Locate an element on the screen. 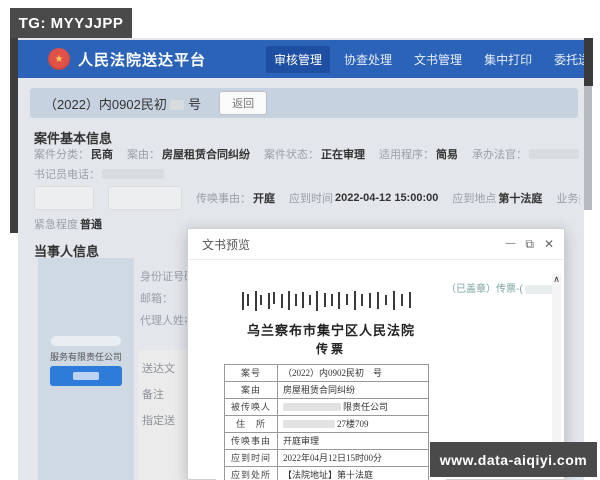  menu-centralized-printing: 集中打印 is located at coordinates (508, 59).